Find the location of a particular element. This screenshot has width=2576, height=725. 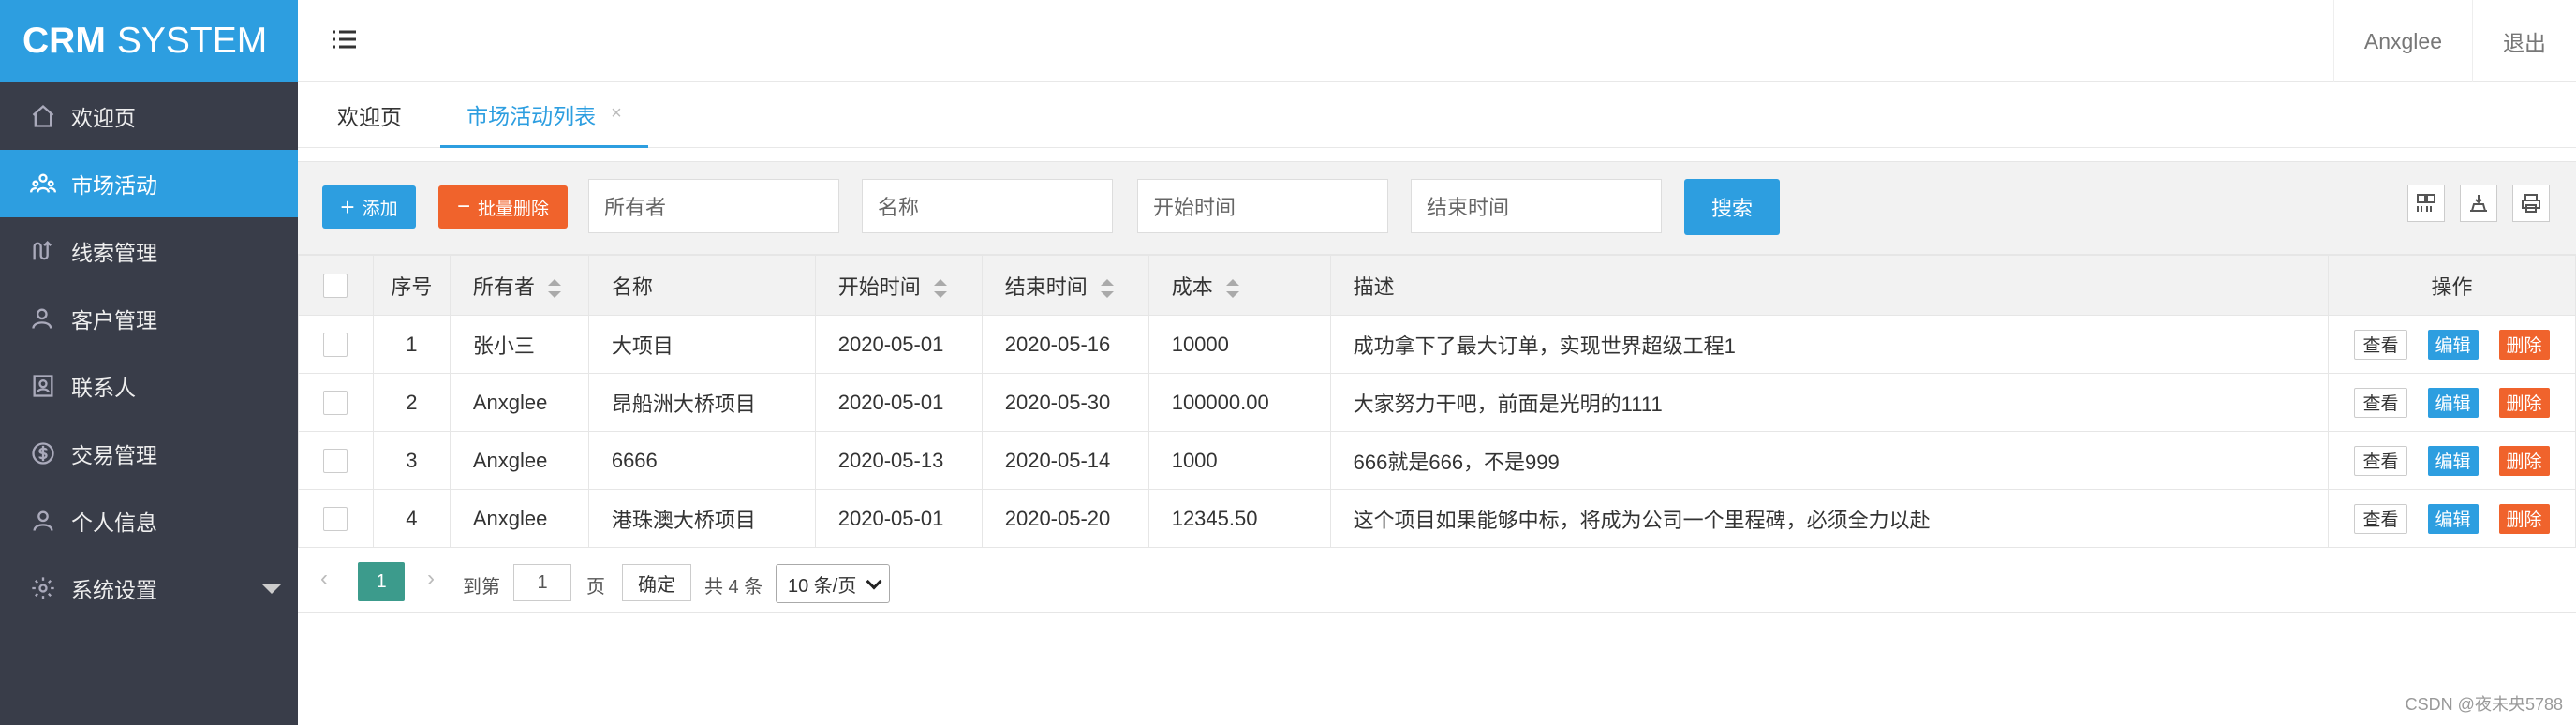

close-icon: × is located at coordinates (616, 114).